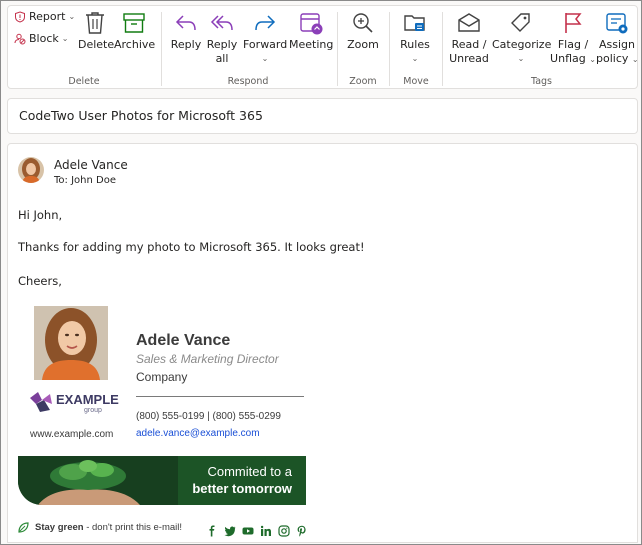 The image size is (642, 545). I want to click on leaf-icon, so click(23, 527).